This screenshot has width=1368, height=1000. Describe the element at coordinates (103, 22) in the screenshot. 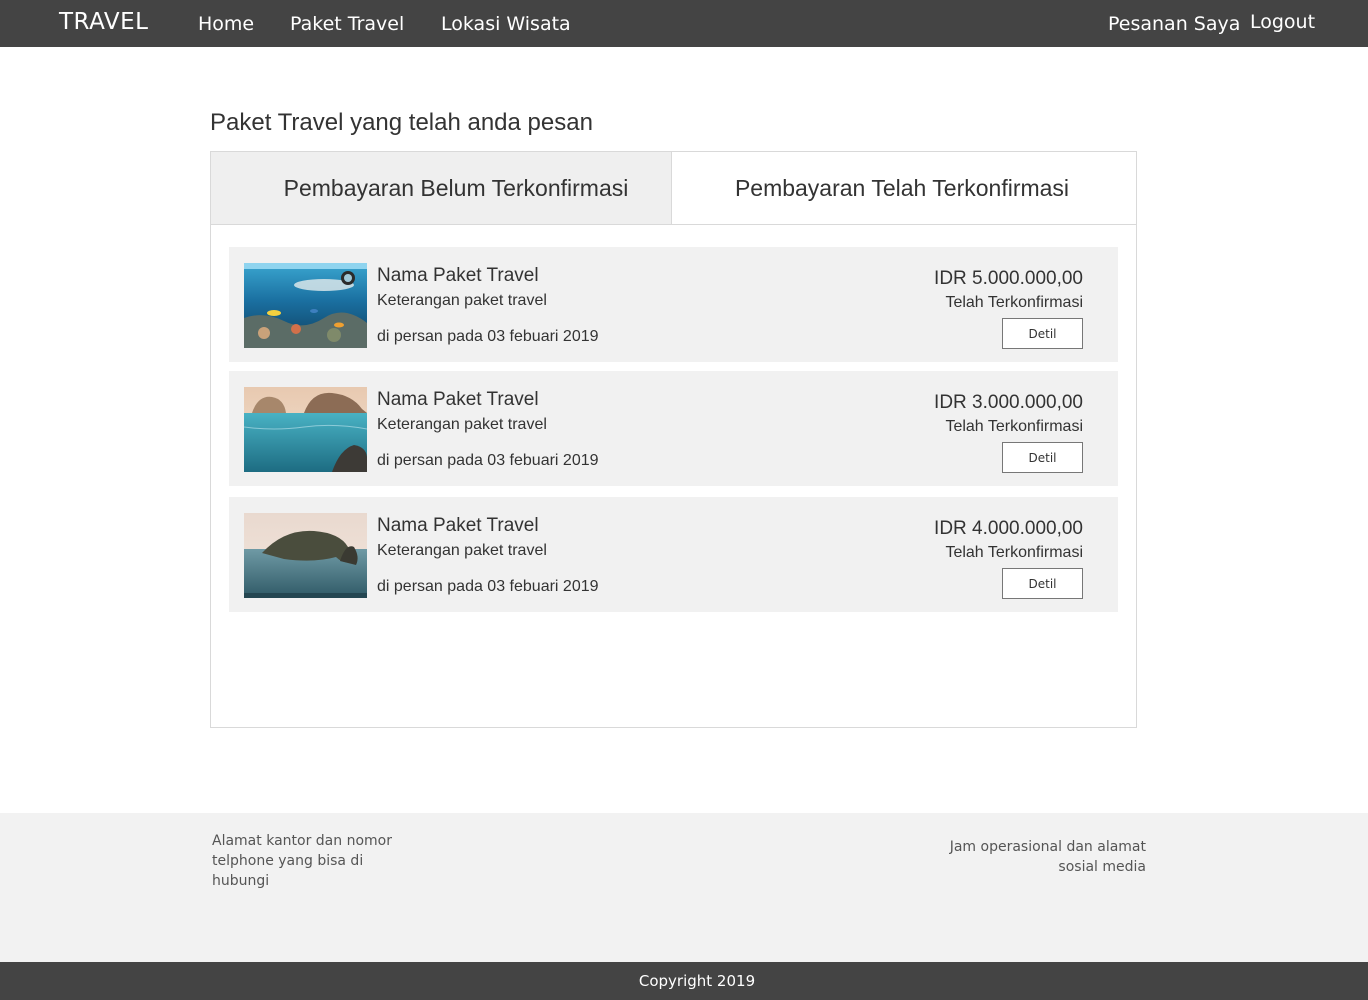

I see `brand-logo: TRAVEL` at that location.